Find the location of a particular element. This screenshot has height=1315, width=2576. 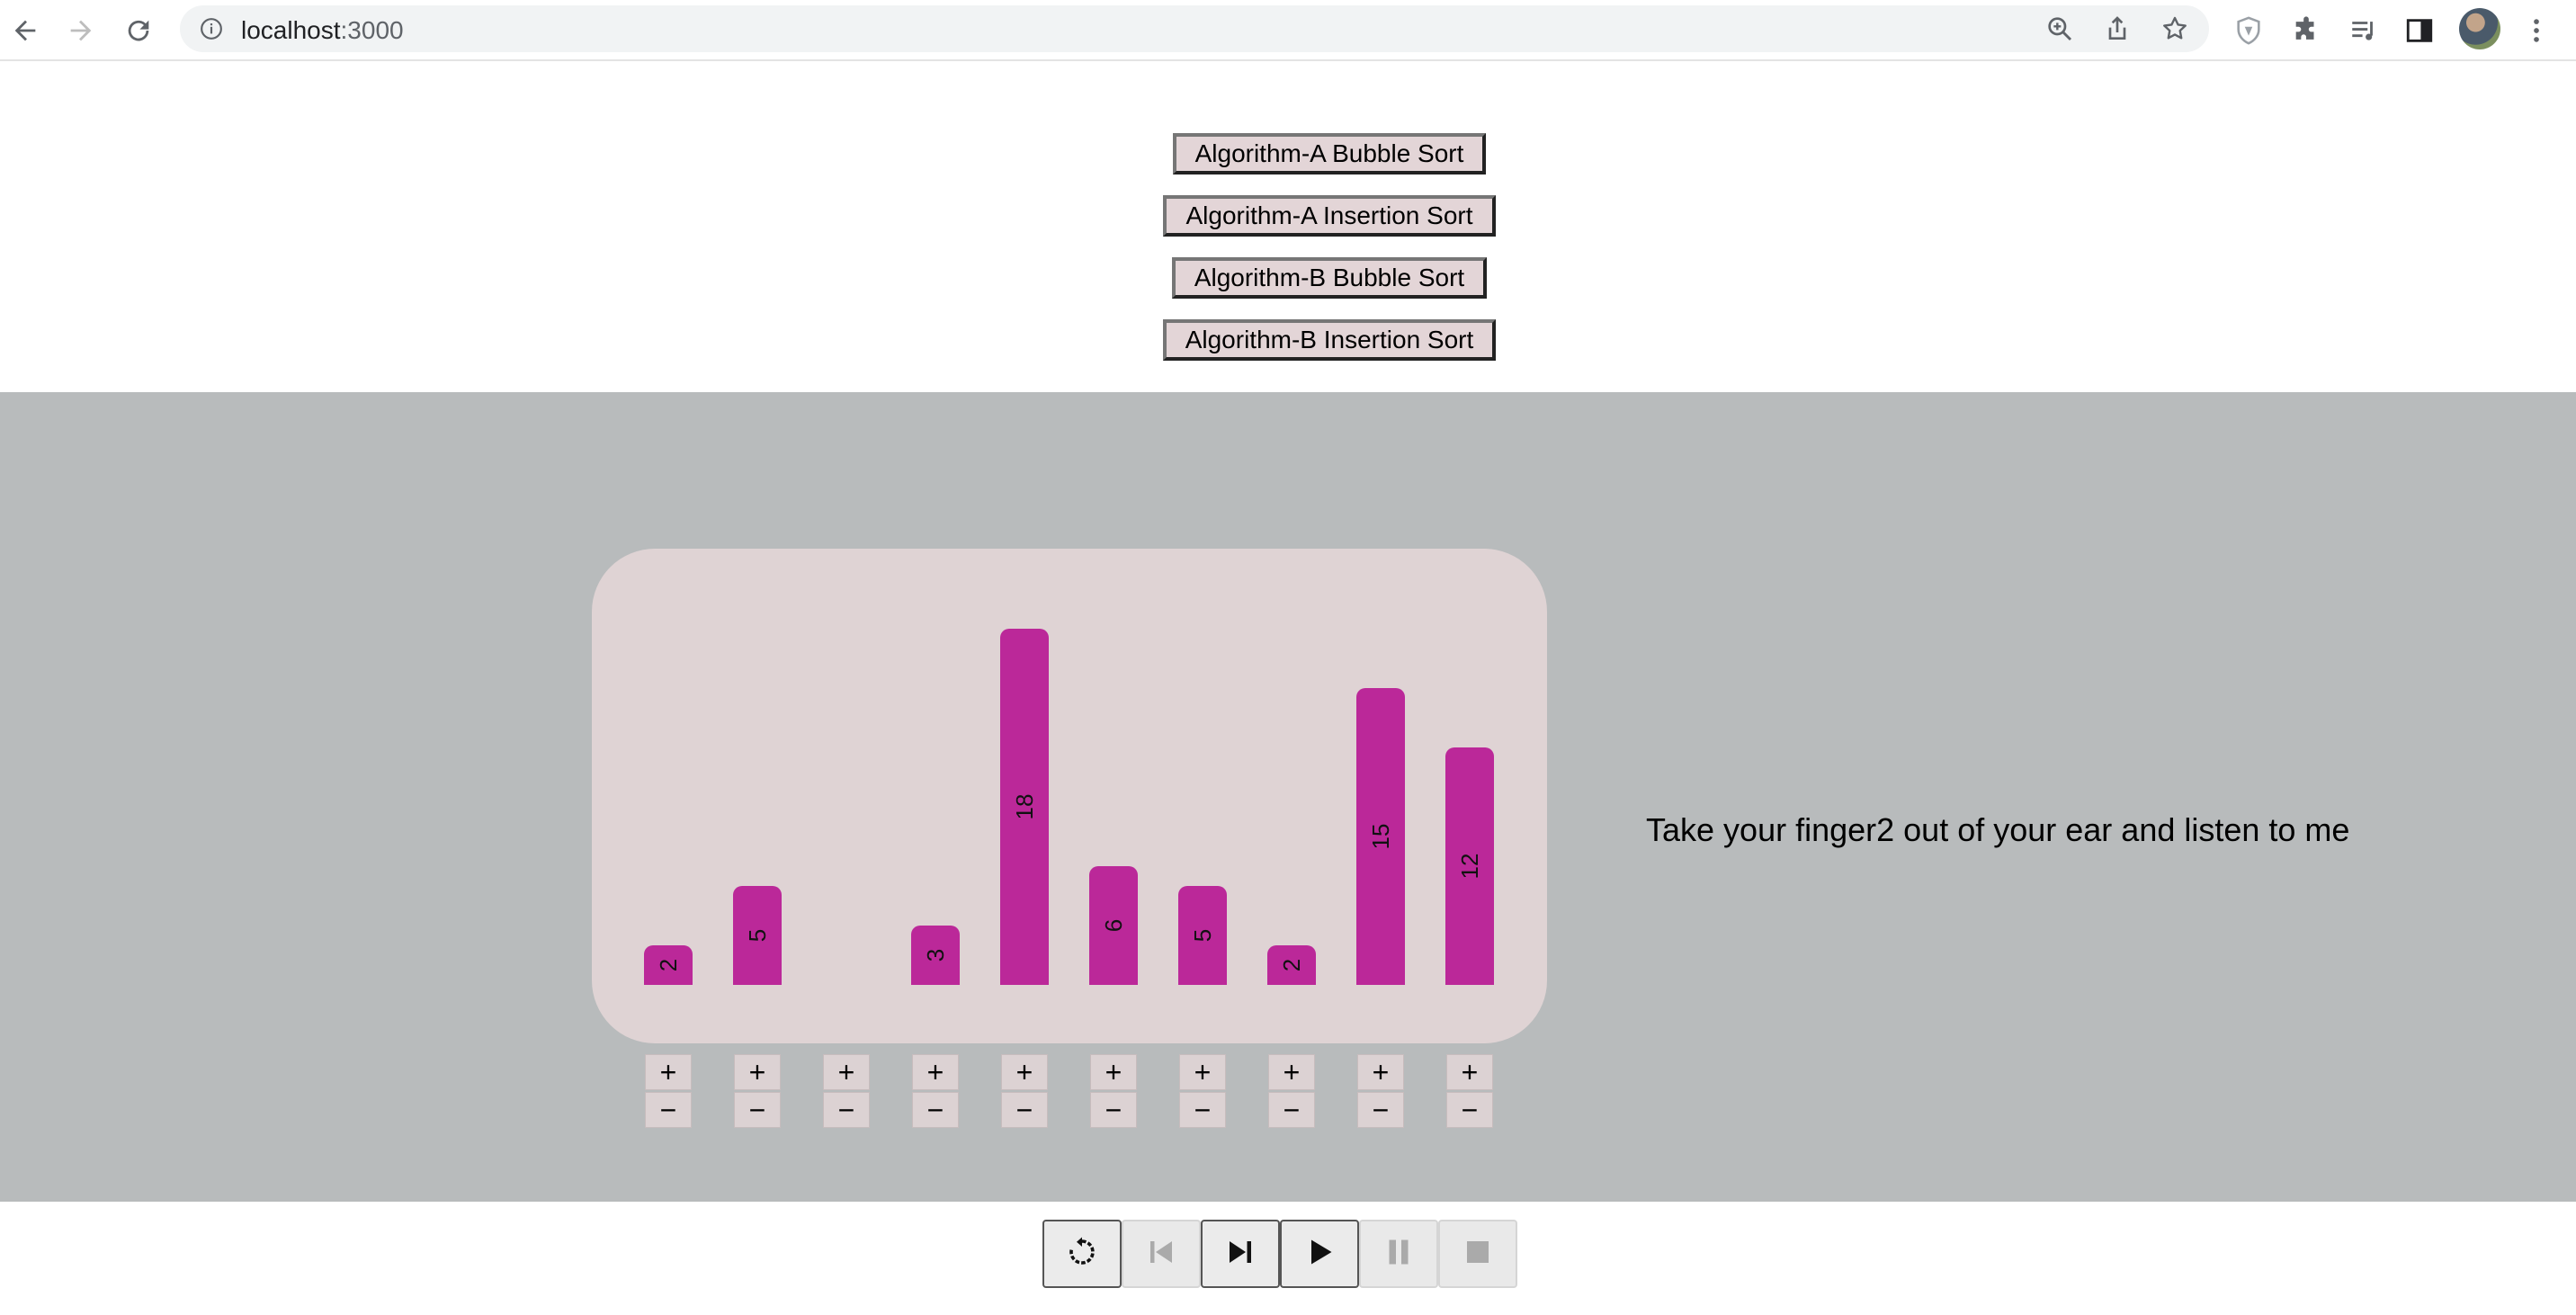

forward-icon is located at coordinates (81, 31).